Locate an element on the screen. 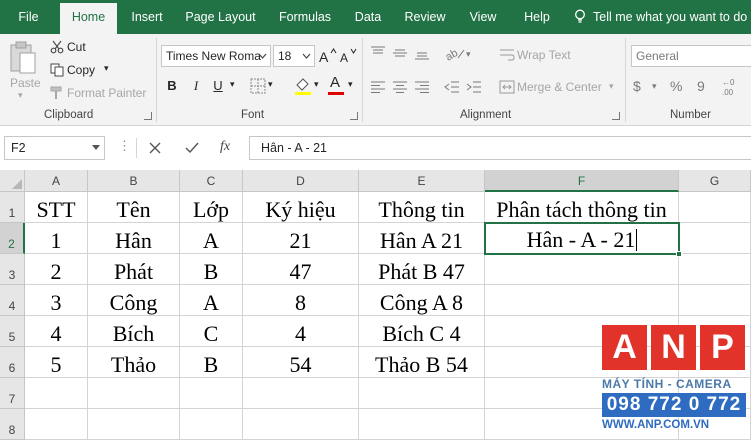 Image resolution: width=751 pixels, height=443 pixels. cell-e2: Hân A 21 is located at coordinates (422, 238).